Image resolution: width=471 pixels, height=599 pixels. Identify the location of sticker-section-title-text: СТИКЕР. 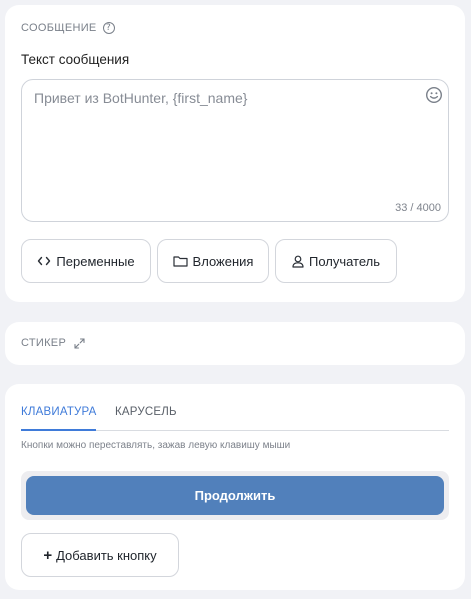
(44, 343).